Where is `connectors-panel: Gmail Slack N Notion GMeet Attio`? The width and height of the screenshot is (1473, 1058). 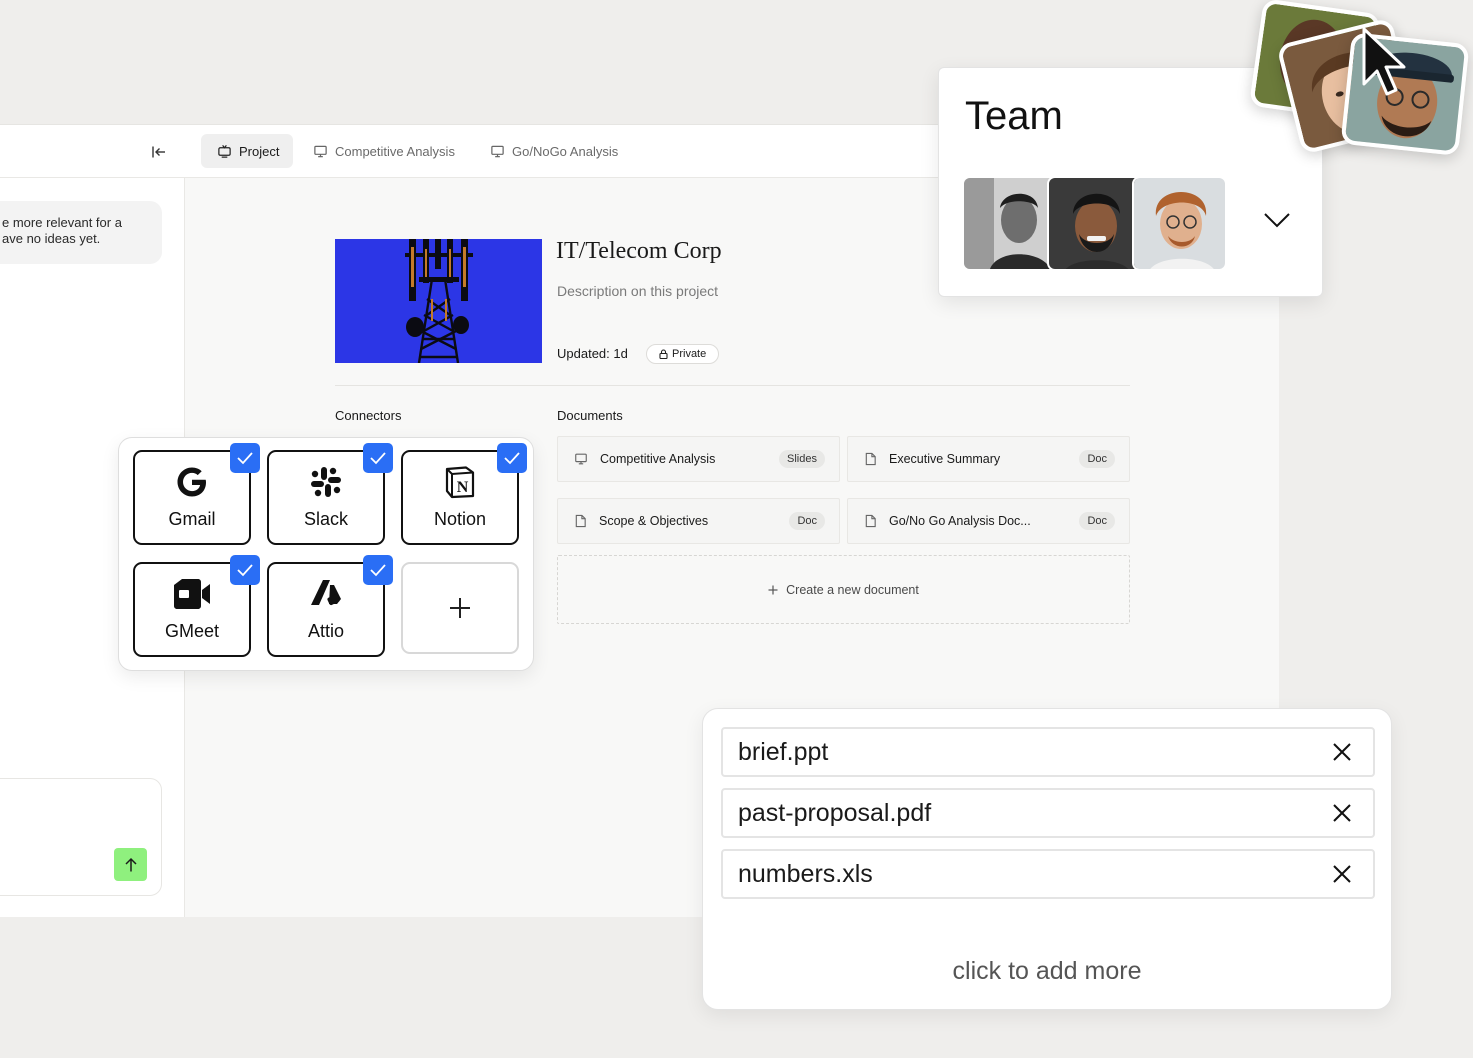 connectors-panel: Gmail Slack N Notion GMeet Attio is located at coordinates (326, 554).